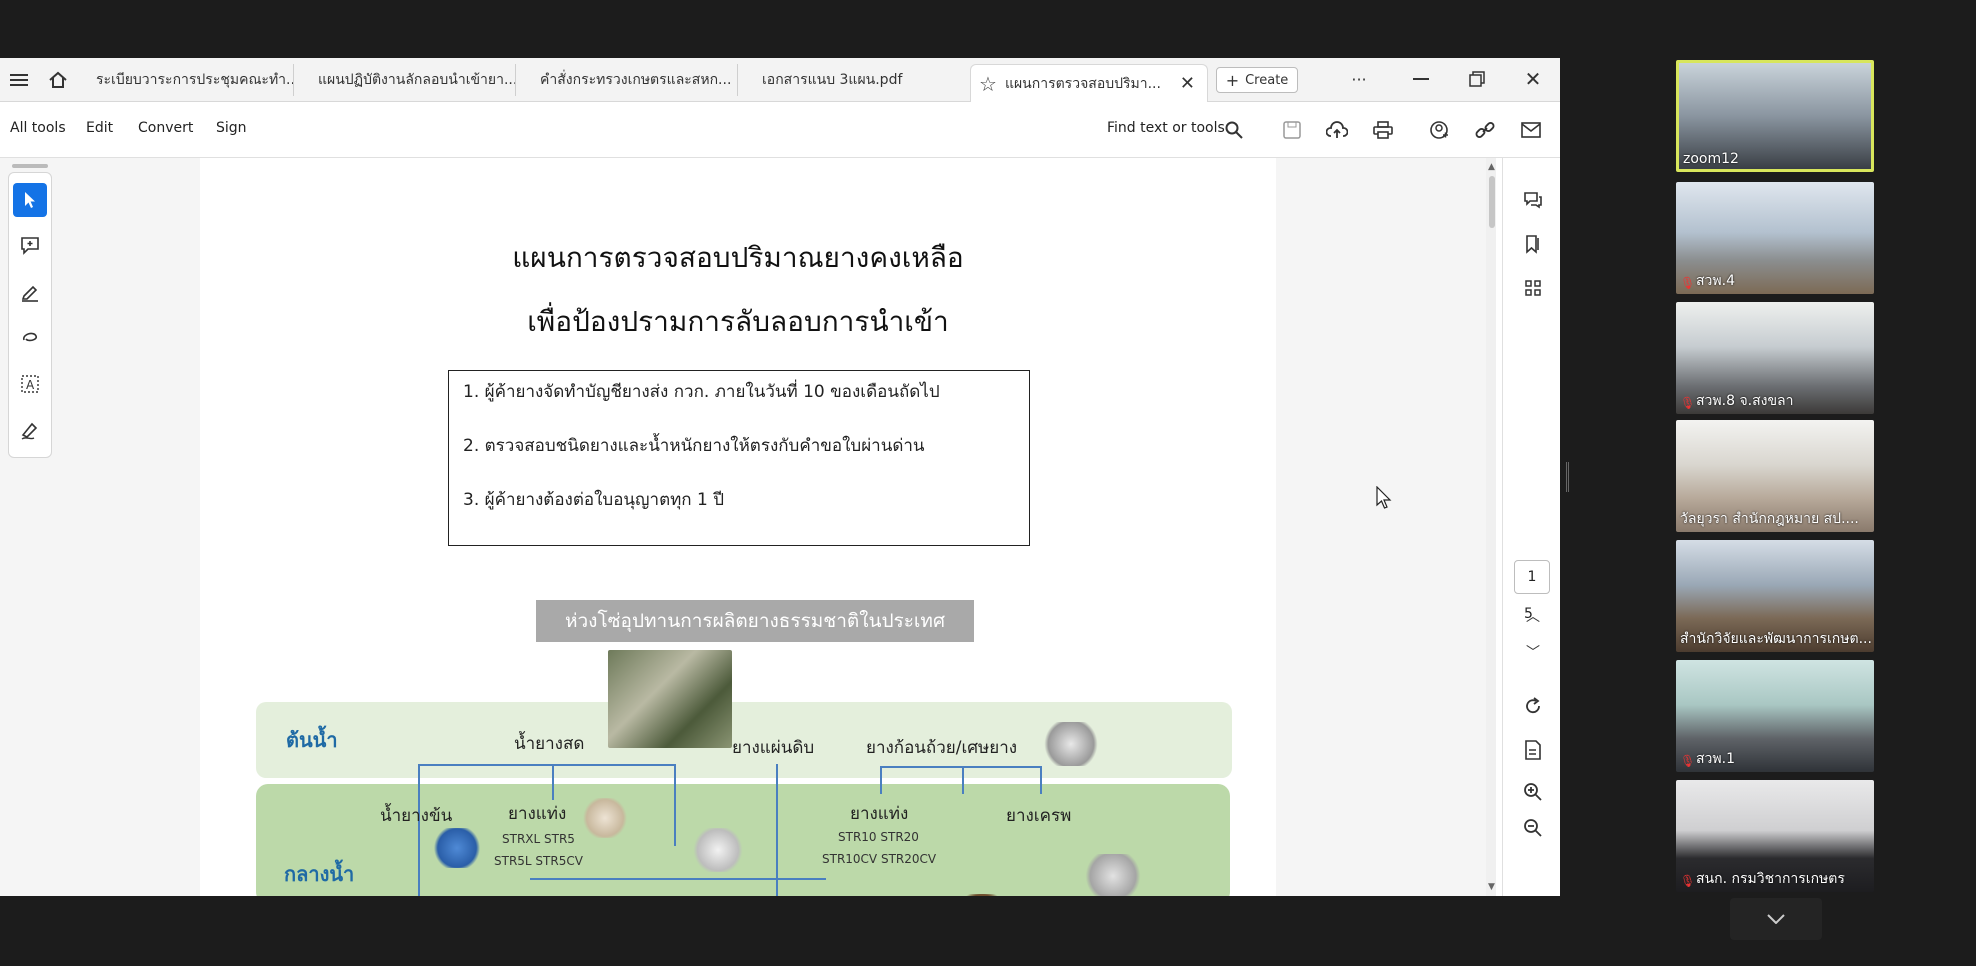 The image size is (1976, 966). What do you see at coordinates (30, 200) in the screenshot?
I see `select-tool-icon` at bounding box center [30, 200].